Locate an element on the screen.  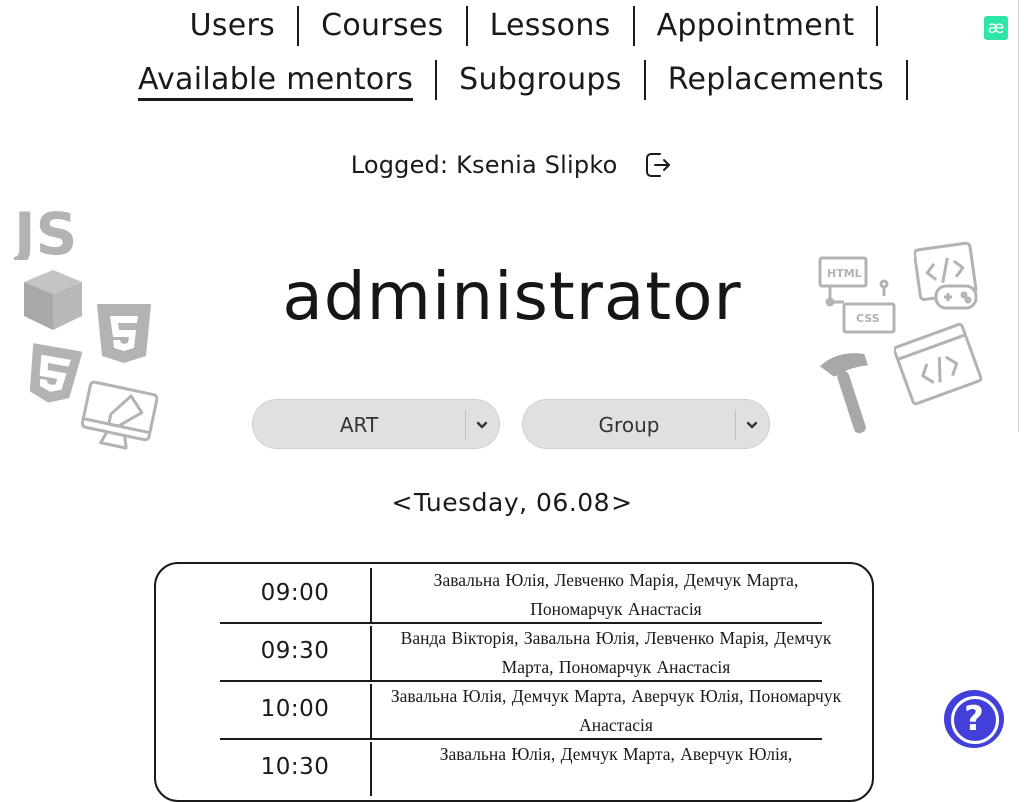
nav-item-available-mentors: Available mentors is located at coordinates (277, 80).